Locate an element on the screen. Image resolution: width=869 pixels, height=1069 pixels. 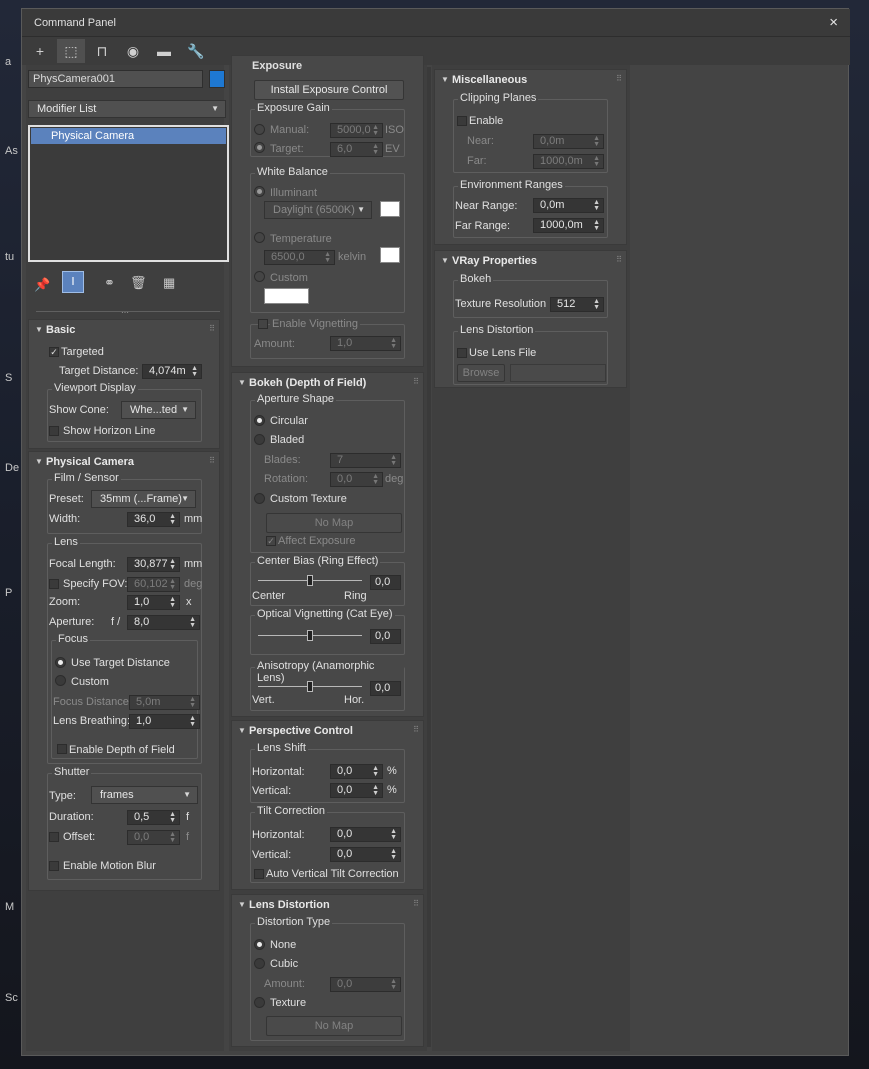
custom-focus-radio is located at coordinates (60, 680).